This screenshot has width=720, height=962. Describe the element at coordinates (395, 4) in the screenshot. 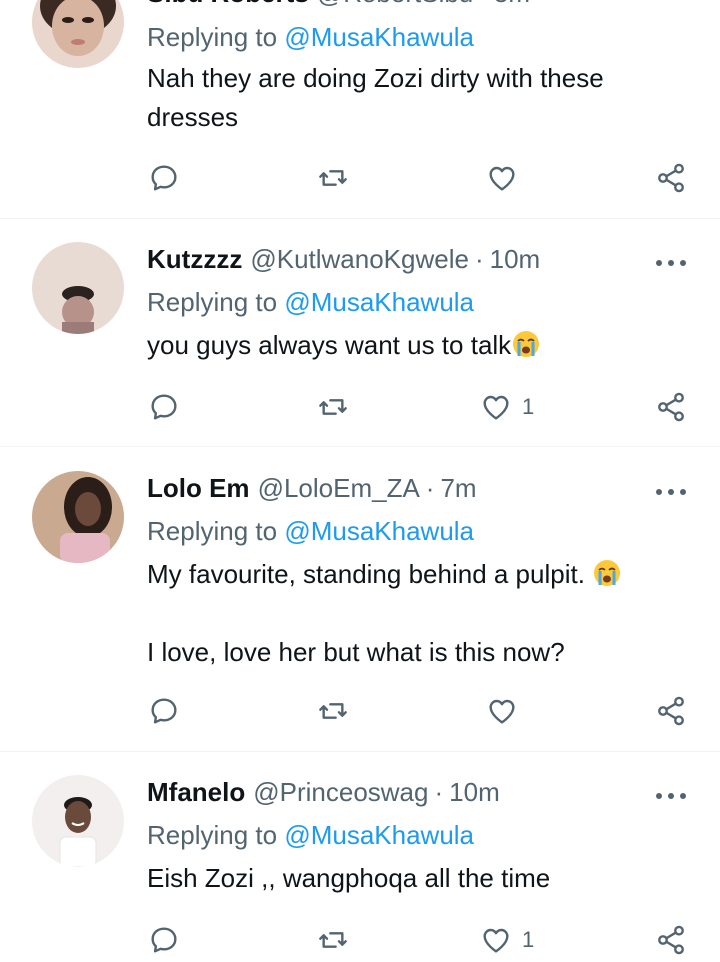

I see `user-handle: @RobertSibu` at that location.